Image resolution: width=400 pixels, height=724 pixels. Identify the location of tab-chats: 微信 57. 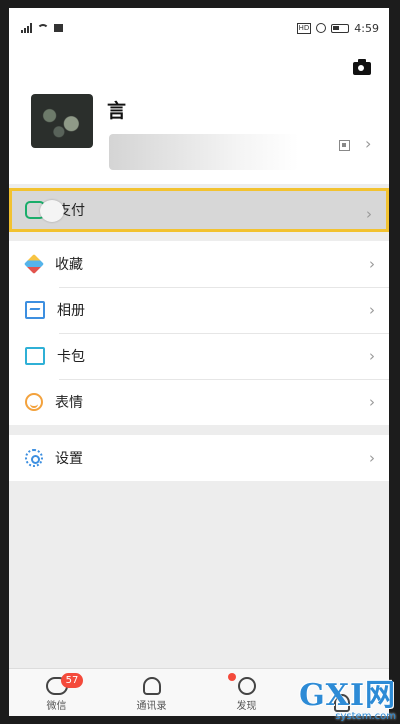
(56, 692).